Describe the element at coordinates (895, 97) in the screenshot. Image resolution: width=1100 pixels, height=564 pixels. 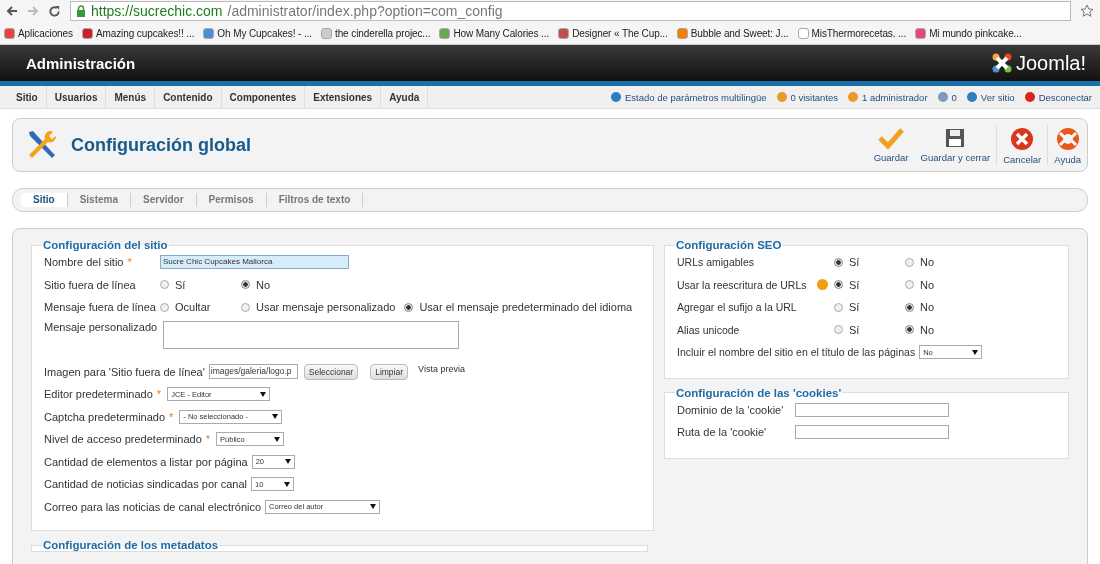
I see `status-link: 1 administrador` at that location.